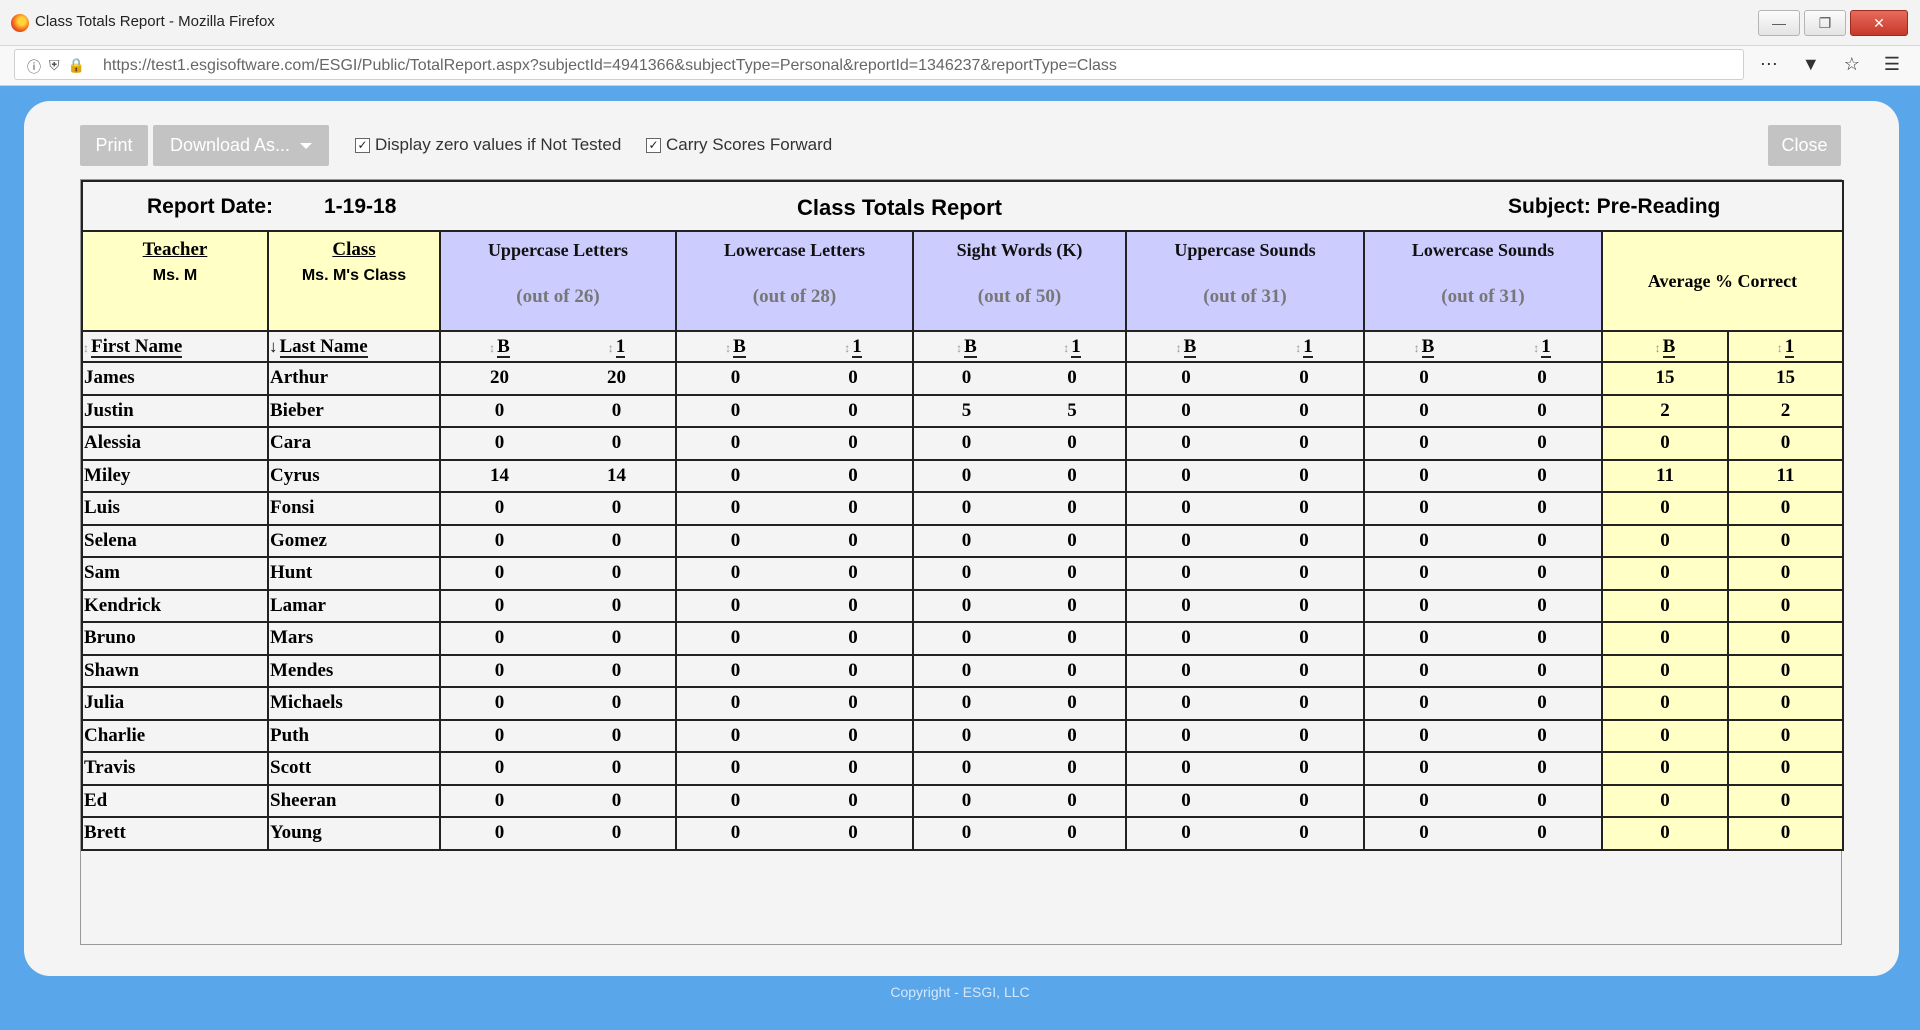  I want to click on class-header: Class Ms. M's Class, so click(354, 281).